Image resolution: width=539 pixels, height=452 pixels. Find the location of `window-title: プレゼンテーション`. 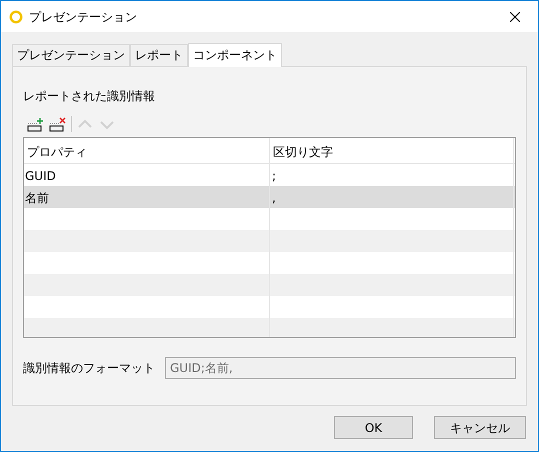

window-title: プレゼンテーション is located at coordinates (83, 17).